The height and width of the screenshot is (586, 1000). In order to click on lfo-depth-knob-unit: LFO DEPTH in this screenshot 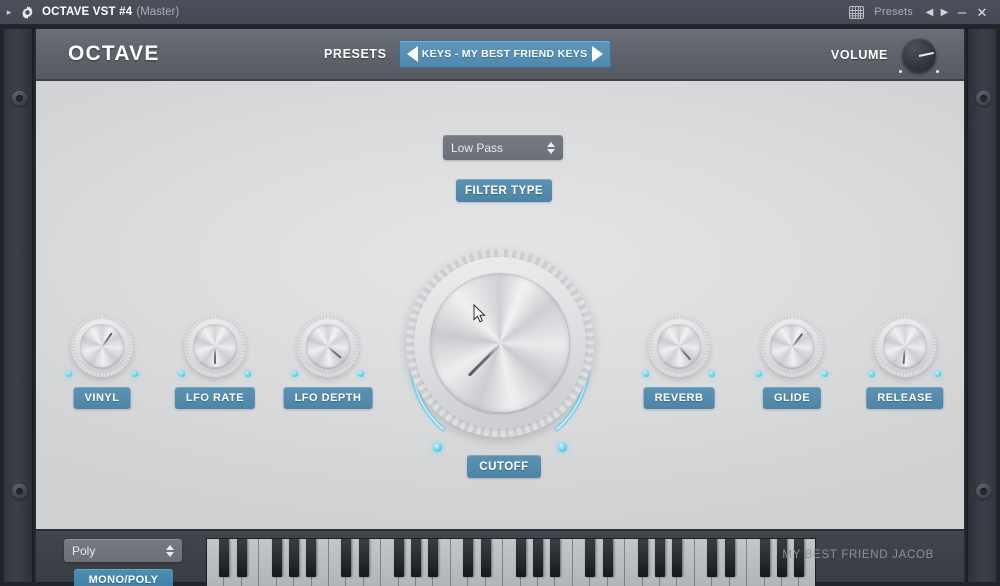, I will do `click(328, 362)`.